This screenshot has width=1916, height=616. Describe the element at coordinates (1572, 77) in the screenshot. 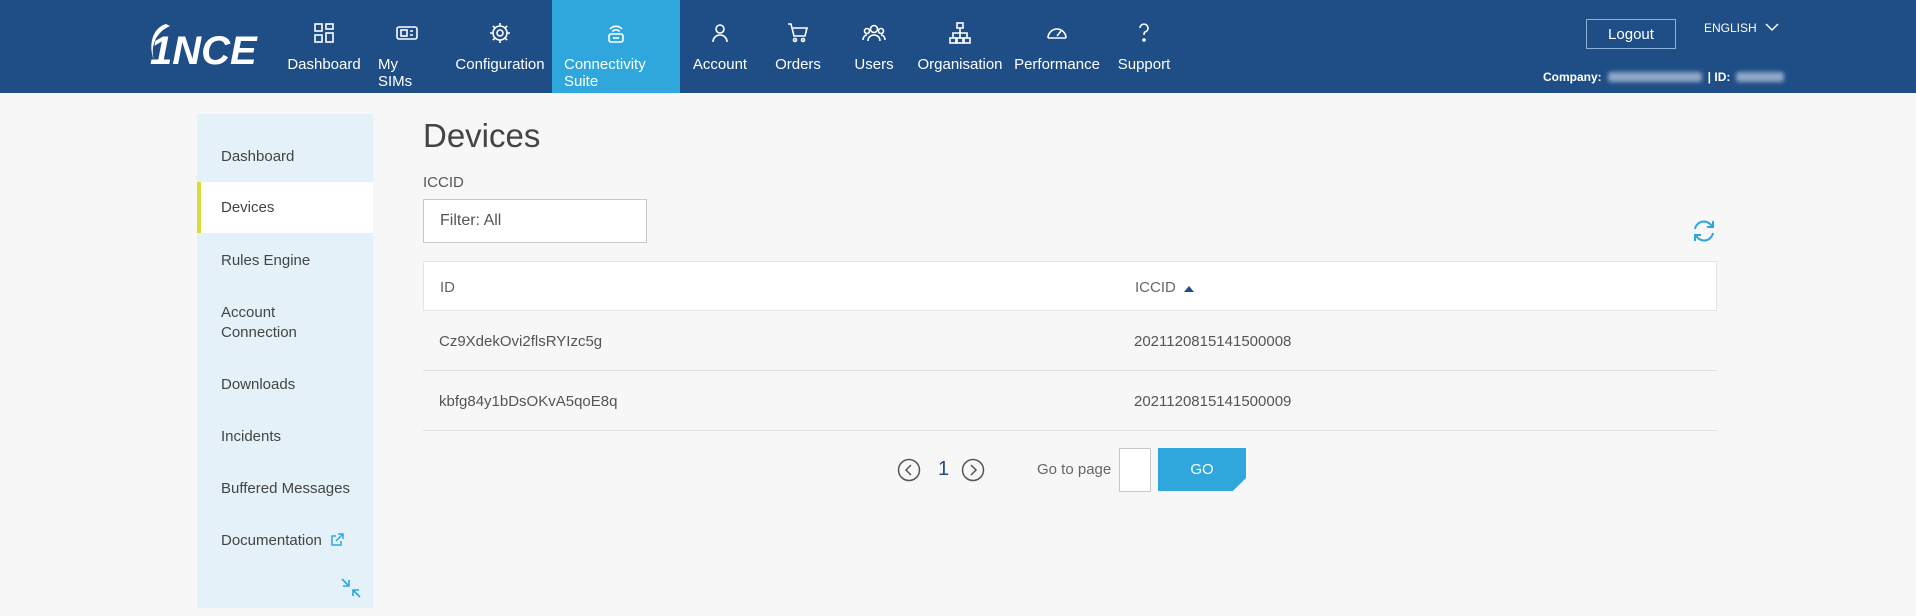

I see `company-label: Company:` at that location.